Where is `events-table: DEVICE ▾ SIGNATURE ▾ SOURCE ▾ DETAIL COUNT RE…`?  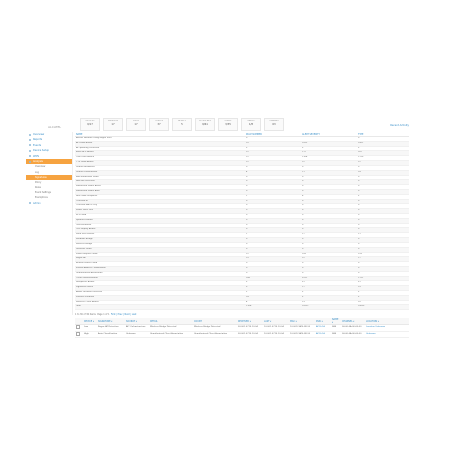
events-table: DEVICE ▾ SIGNATURE ▾ SOURCE ▾ DETAIL COUNT RE… is located at coordinates (242, 328).